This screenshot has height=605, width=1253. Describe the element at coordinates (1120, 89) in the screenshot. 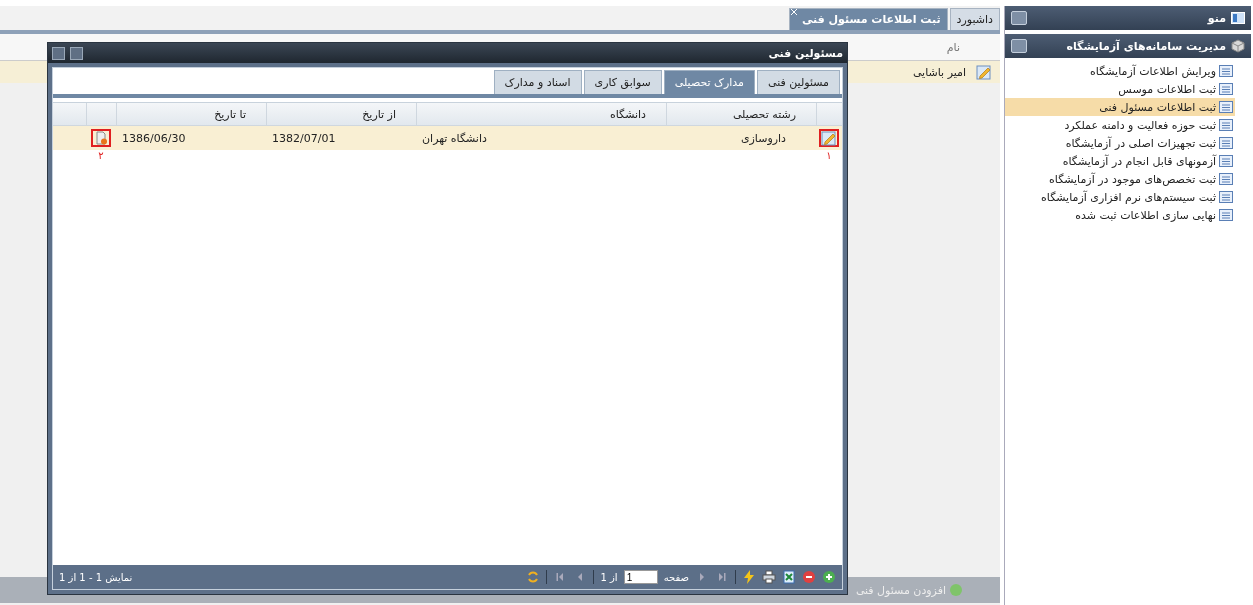

I see `menu-item: ثبت اطلاعات موسس` at that location.